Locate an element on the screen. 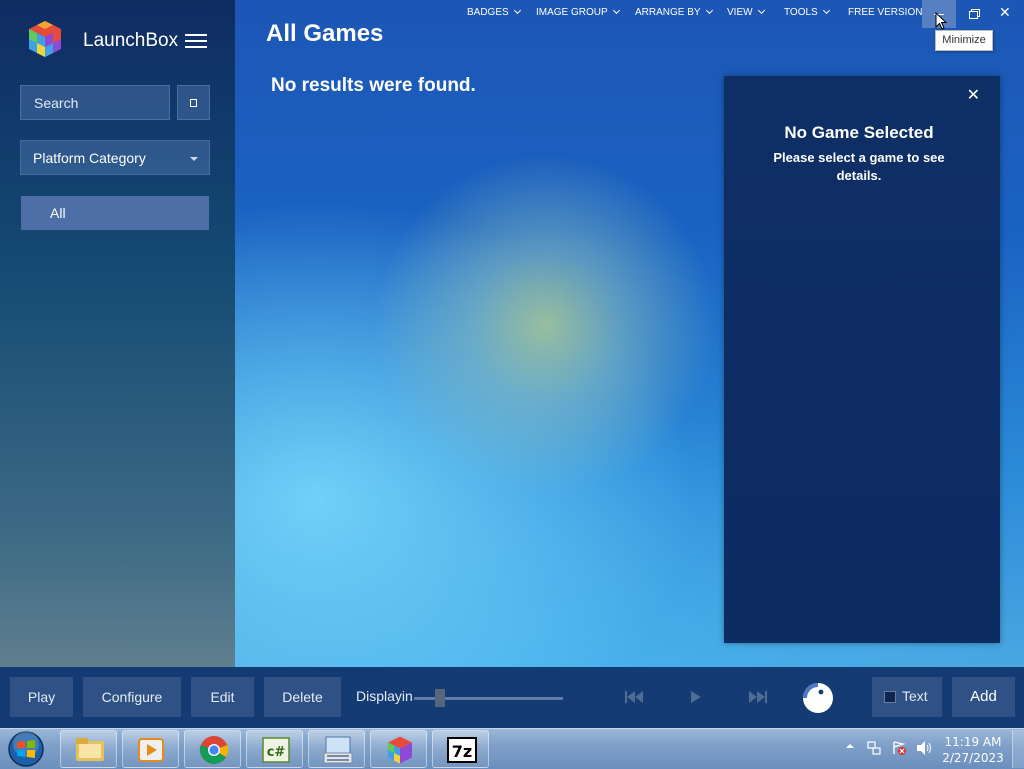 The image size is (1024, 769). menu-view-label: VIEW is located at coordinates (740, 12).